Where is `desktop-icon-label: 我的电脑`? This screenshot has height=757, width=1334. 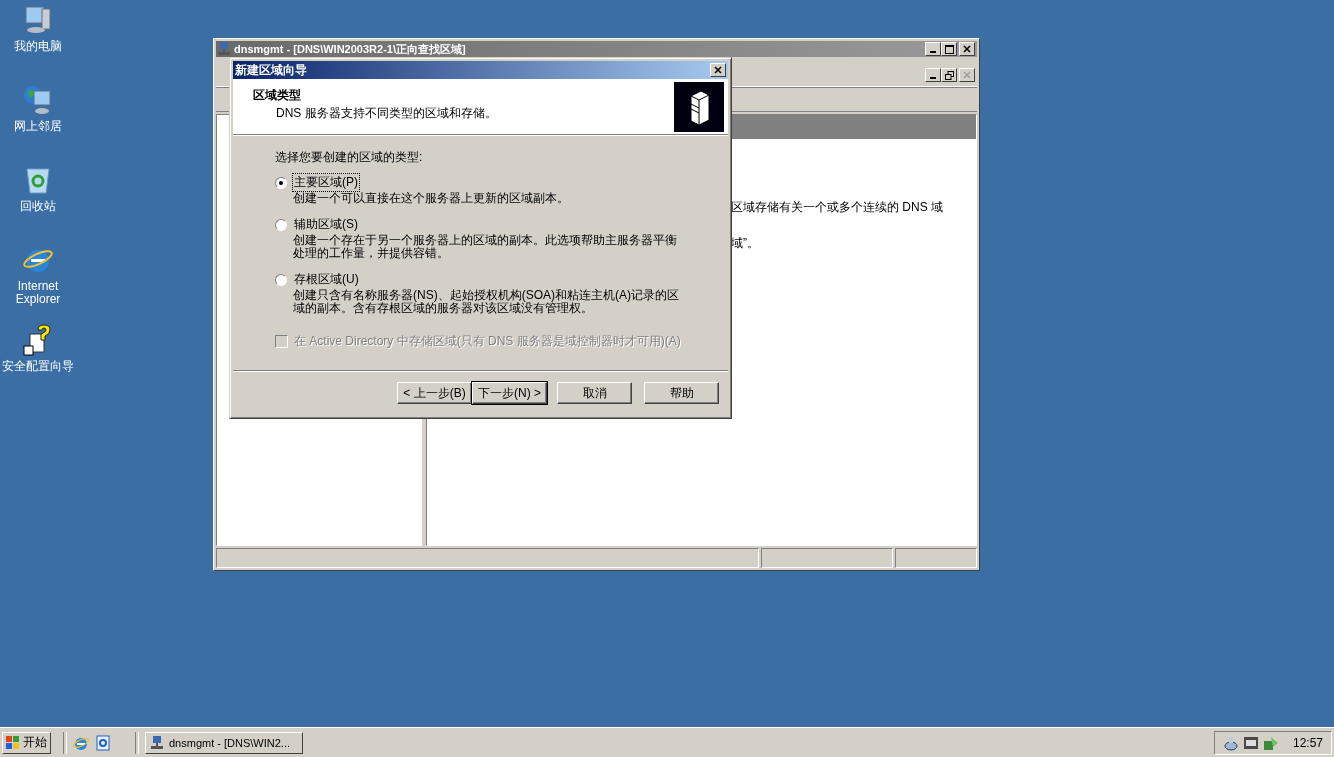
desktop-icon-label: 我的电脑 is located at coordinates (38, 46).